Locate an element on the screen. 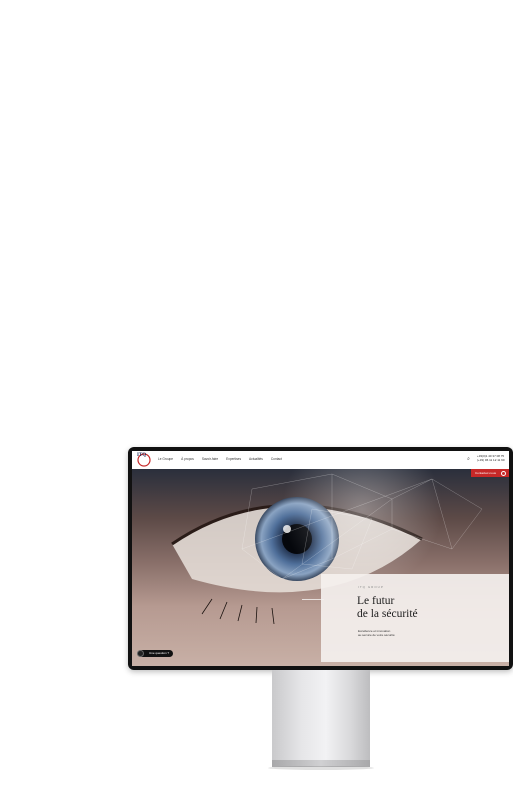 The height and width of the screenshot is (796, 513). nav-item-expertises: Expertises is located at coordinates (233, 459).